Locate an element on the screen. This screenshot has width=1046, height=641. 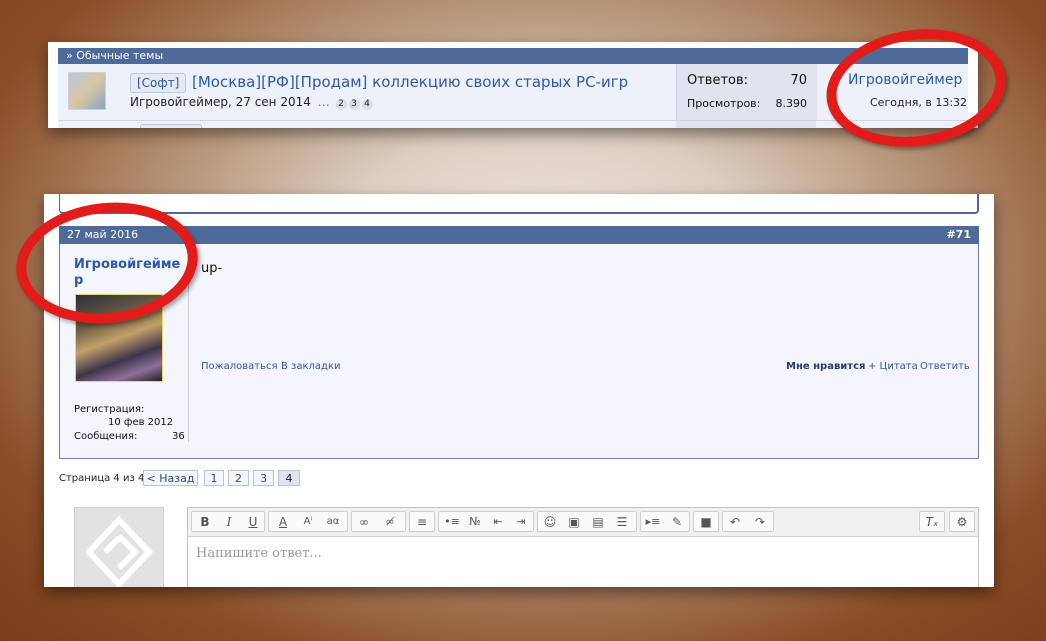
undo-icon: ↶ is located at coordinates (735, 522).